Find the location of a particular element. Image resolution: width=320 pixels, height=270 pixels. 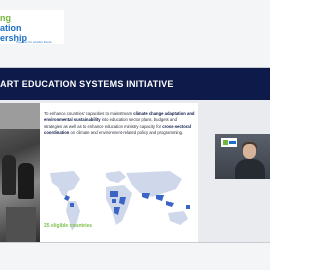

slide-header: ART EDUCATION SYSTEMS INITIATIVE is located at coordinates (135, 84).